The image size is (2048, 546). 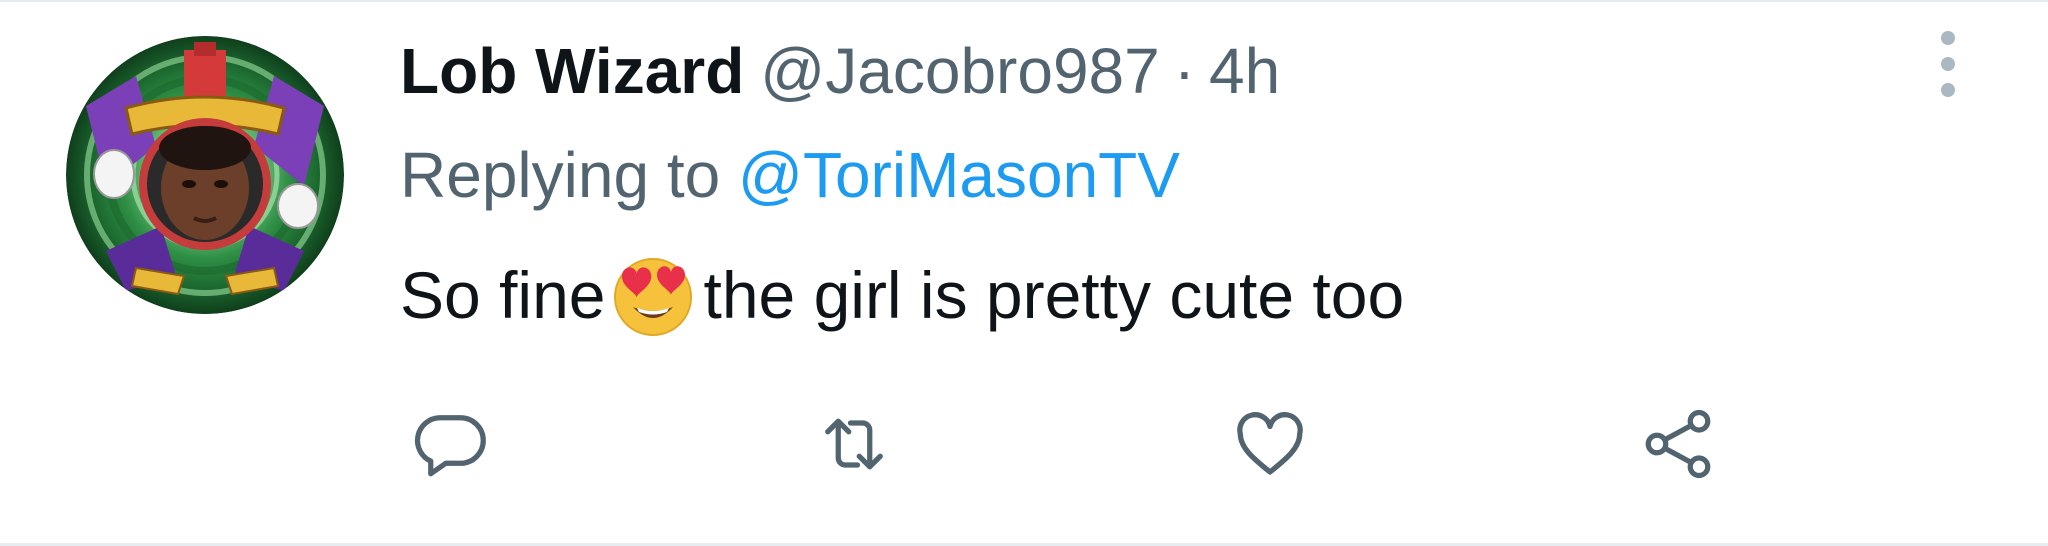 I want to click on reply-button, so click(x=450, y=444).